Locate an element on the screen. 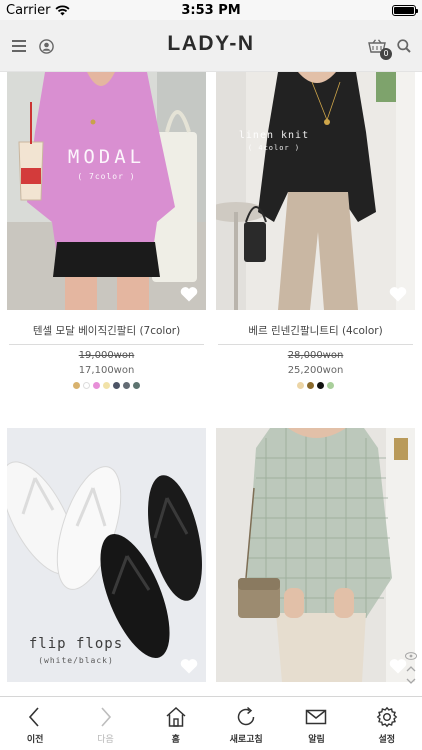 The height and width of the screenshot is (750, 422). battery-fill is located at coordinates (404, 10).